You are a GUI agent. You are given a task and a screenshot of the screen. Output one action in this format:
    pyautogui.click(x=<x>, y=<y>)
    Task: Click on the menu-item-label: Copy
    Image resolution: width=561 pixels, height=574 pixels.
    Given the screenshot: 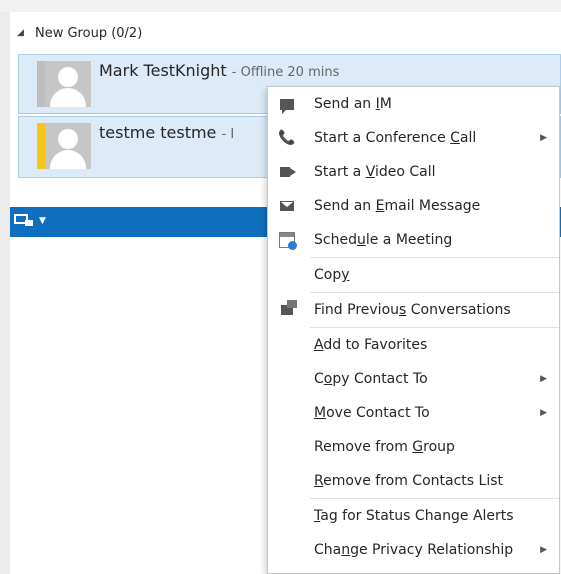 What is the action you would take?
    pyautogui.click(x=332, y=275)
    